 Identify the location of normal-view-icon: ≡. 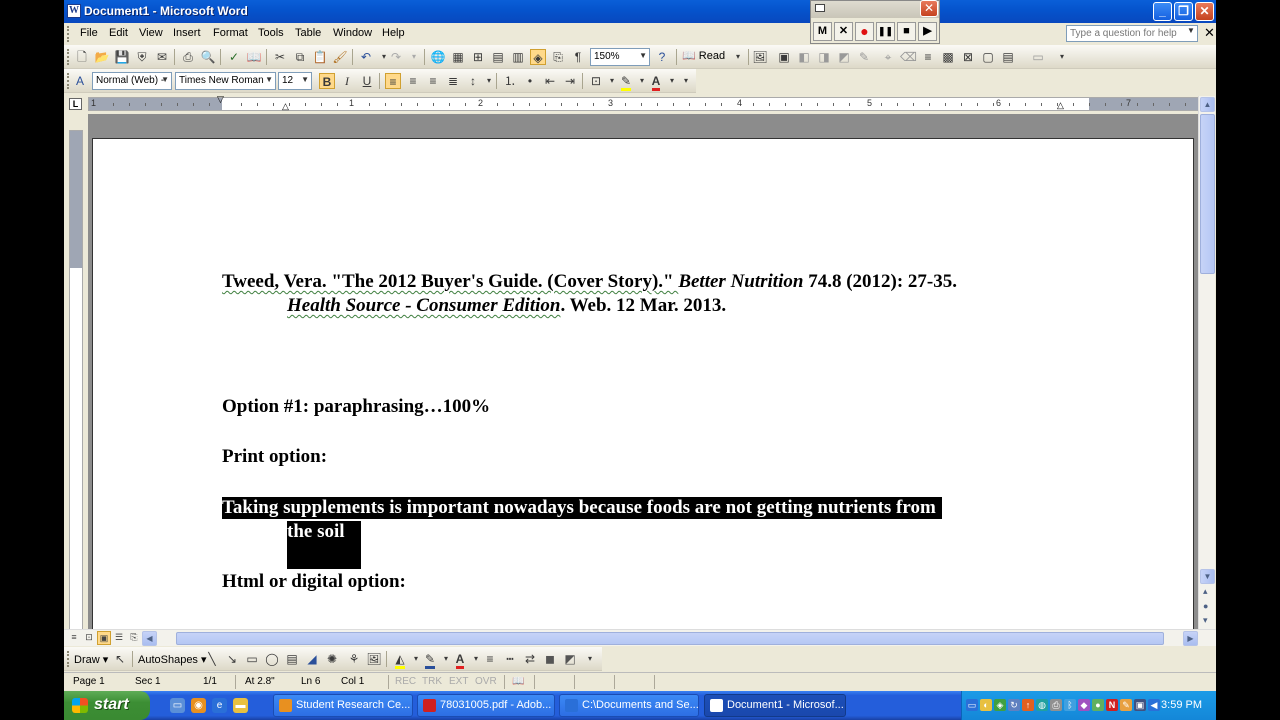
(74, 638).